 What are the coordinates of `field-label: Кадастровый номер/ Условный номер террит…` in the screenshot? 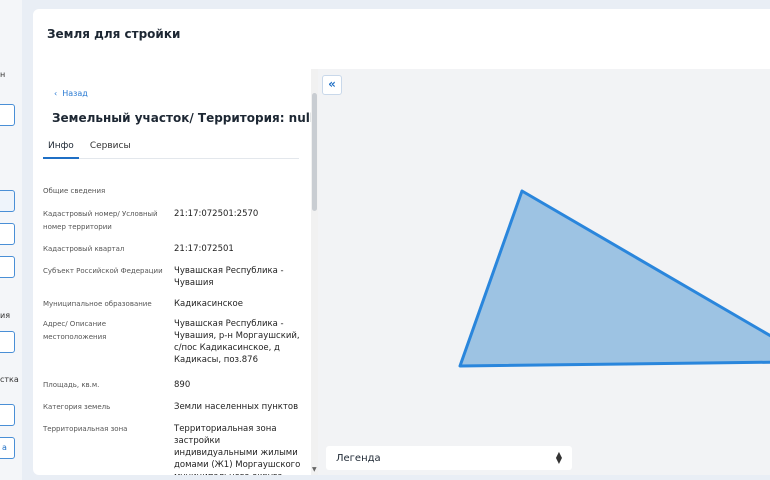 It's located at (100, 220).